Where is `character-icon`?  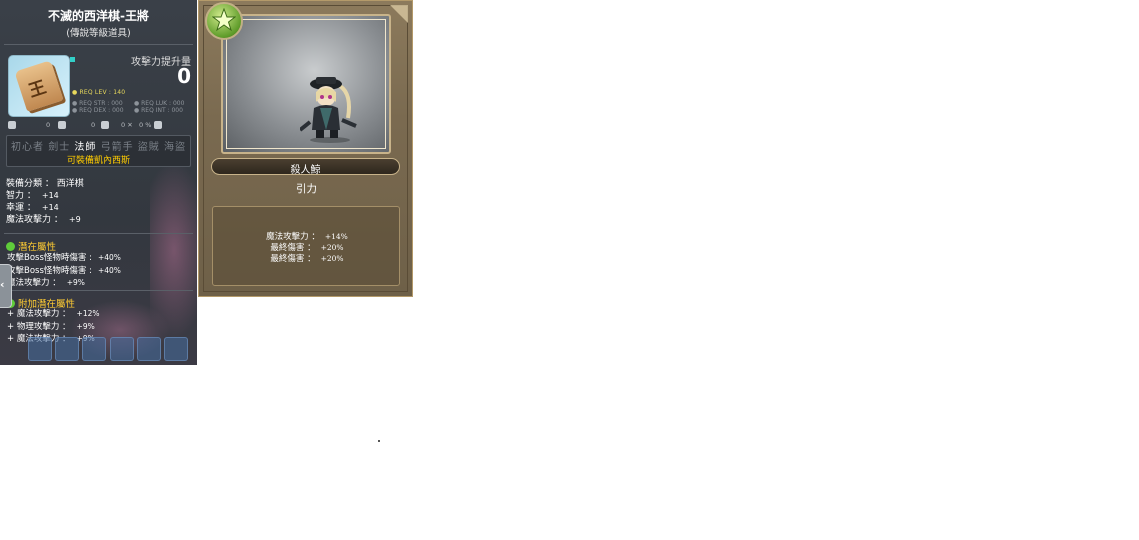 character-icon is located at coordinates (94, 349).